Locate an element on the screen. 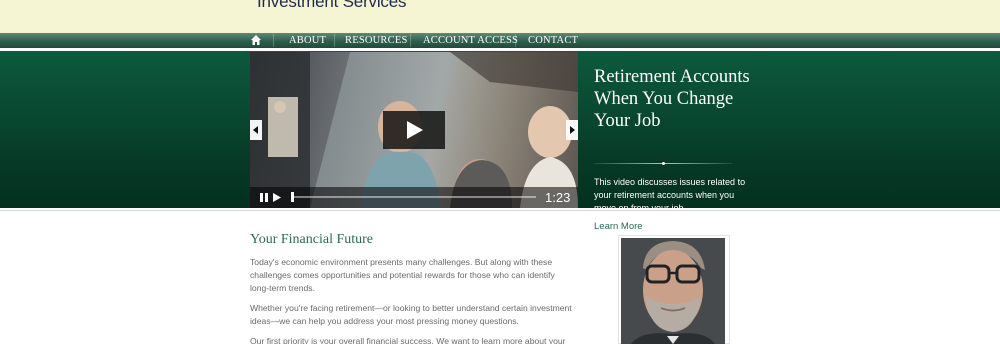 This screenshot has width=1000, height=344. hero-divider-dot is located at coordinates (663, 163).